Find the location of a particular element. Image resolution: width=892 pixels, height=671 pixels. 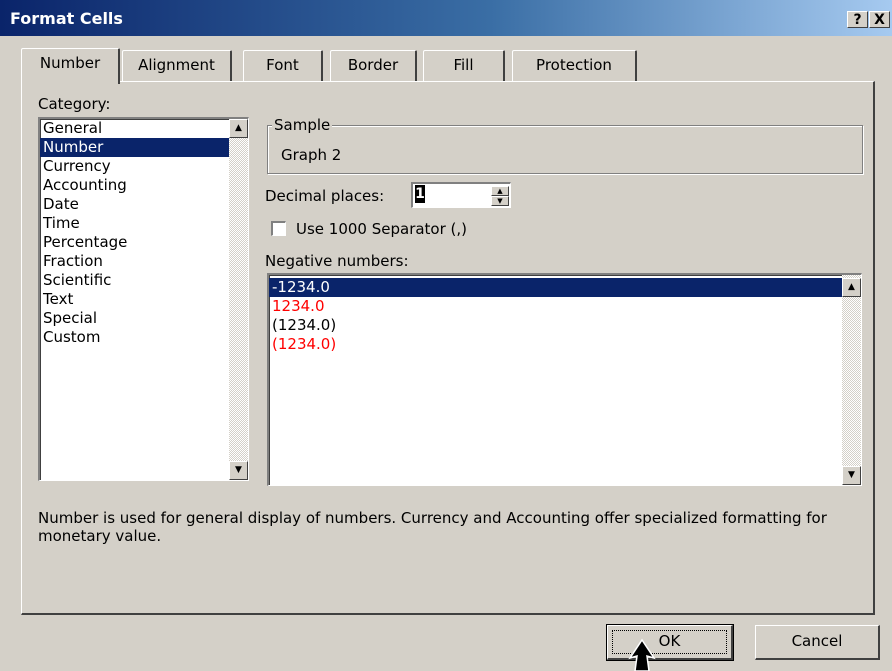

tab-alignment: Alignment is located at coordinates (177, 65).